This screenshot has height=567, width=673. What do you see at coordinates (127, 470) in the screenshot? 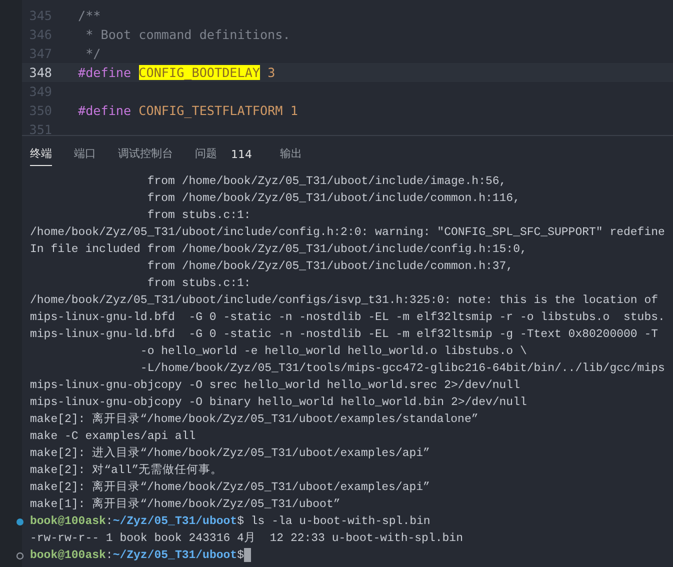
I see `terminal-line: make[2]: 对“all”无需做任何事。` at bounding box center [127, 470].